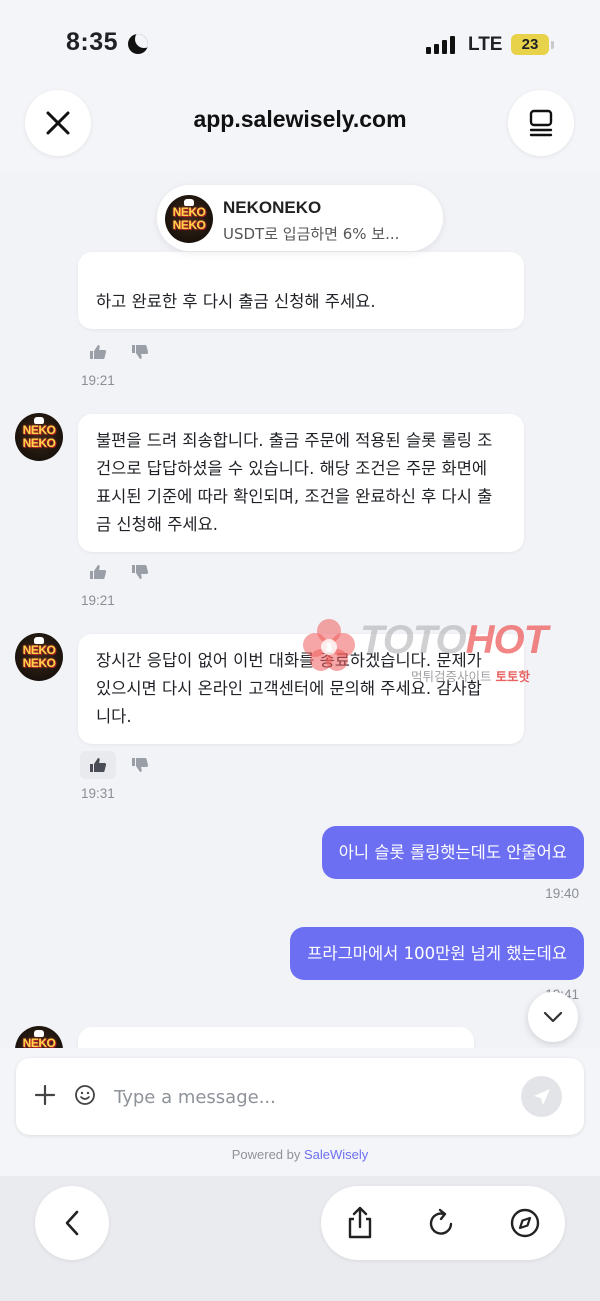 The image size is (600, 1301). I want to click on signal-icon, so click(440, 45).